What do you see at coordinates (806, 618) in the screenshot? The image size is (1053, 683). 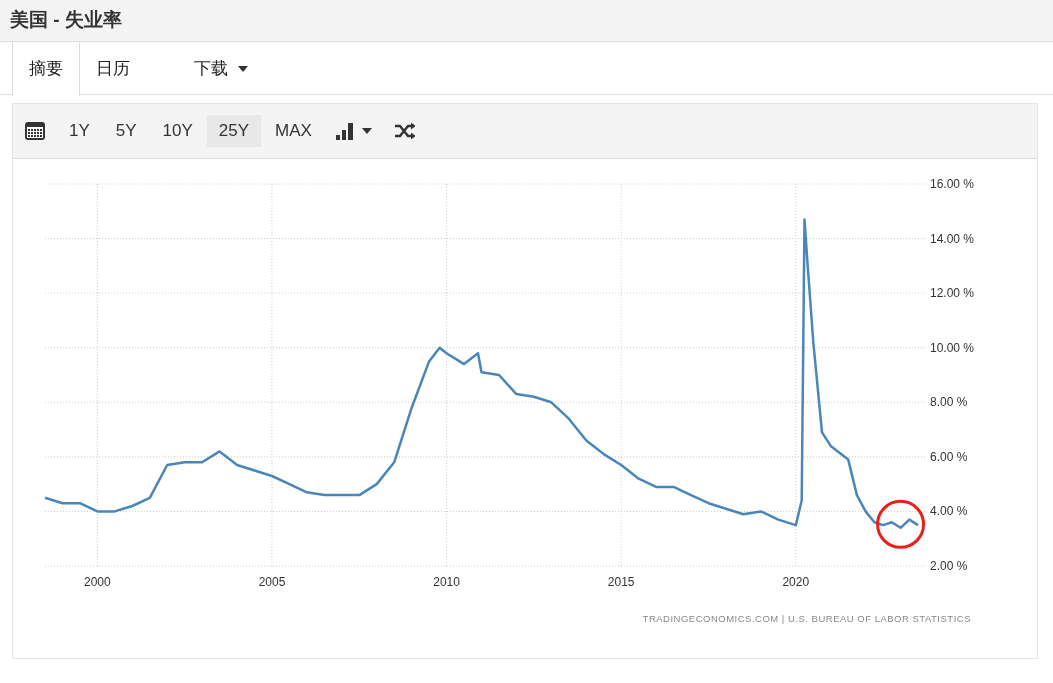 I see `source-text: TRADINGECONOMICS.COM | U.S. BUREAU OF LABOR STATISTICS` at bounding box center [806, 618].